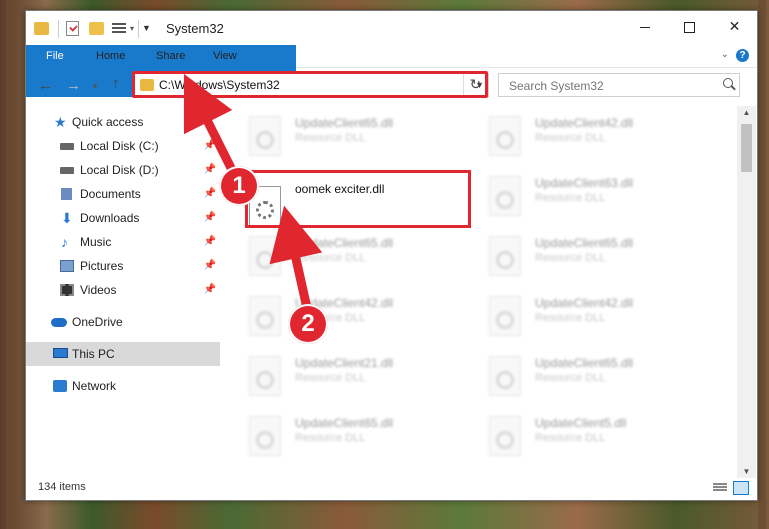 The width and height of the screenshot is (769, 529). I want to click on vertical-scrollbar: ▲ ▼, so click(746, 292).